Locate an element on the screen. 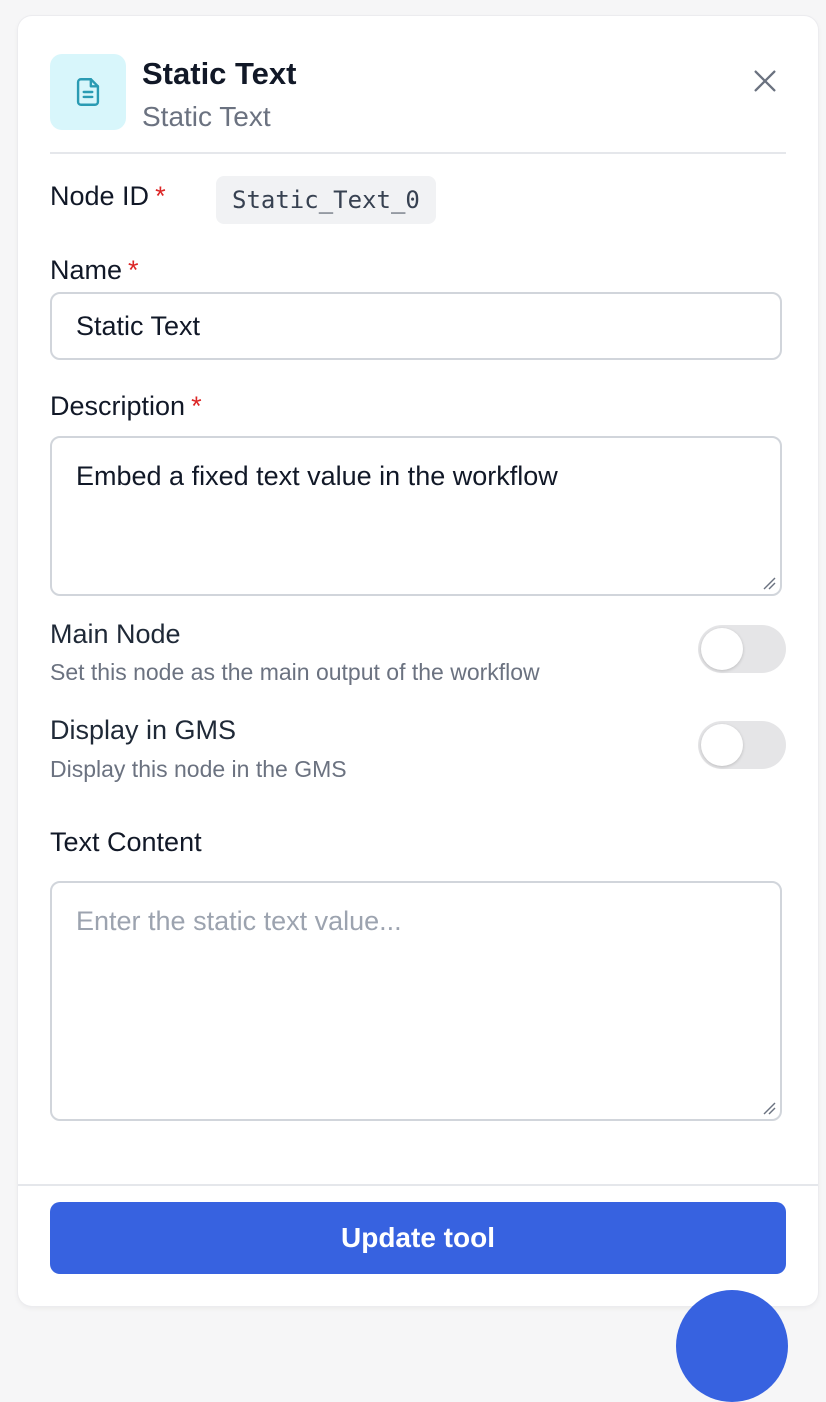  close-button is located at coordinates (765, 81).